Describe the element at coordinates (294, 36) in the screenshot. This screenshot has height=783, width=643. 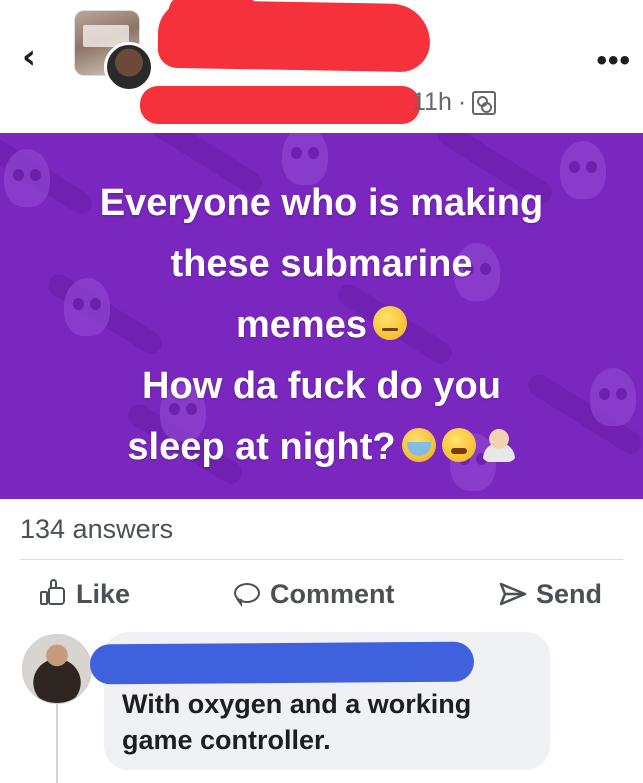
I see `redacted-author-name` at that location.